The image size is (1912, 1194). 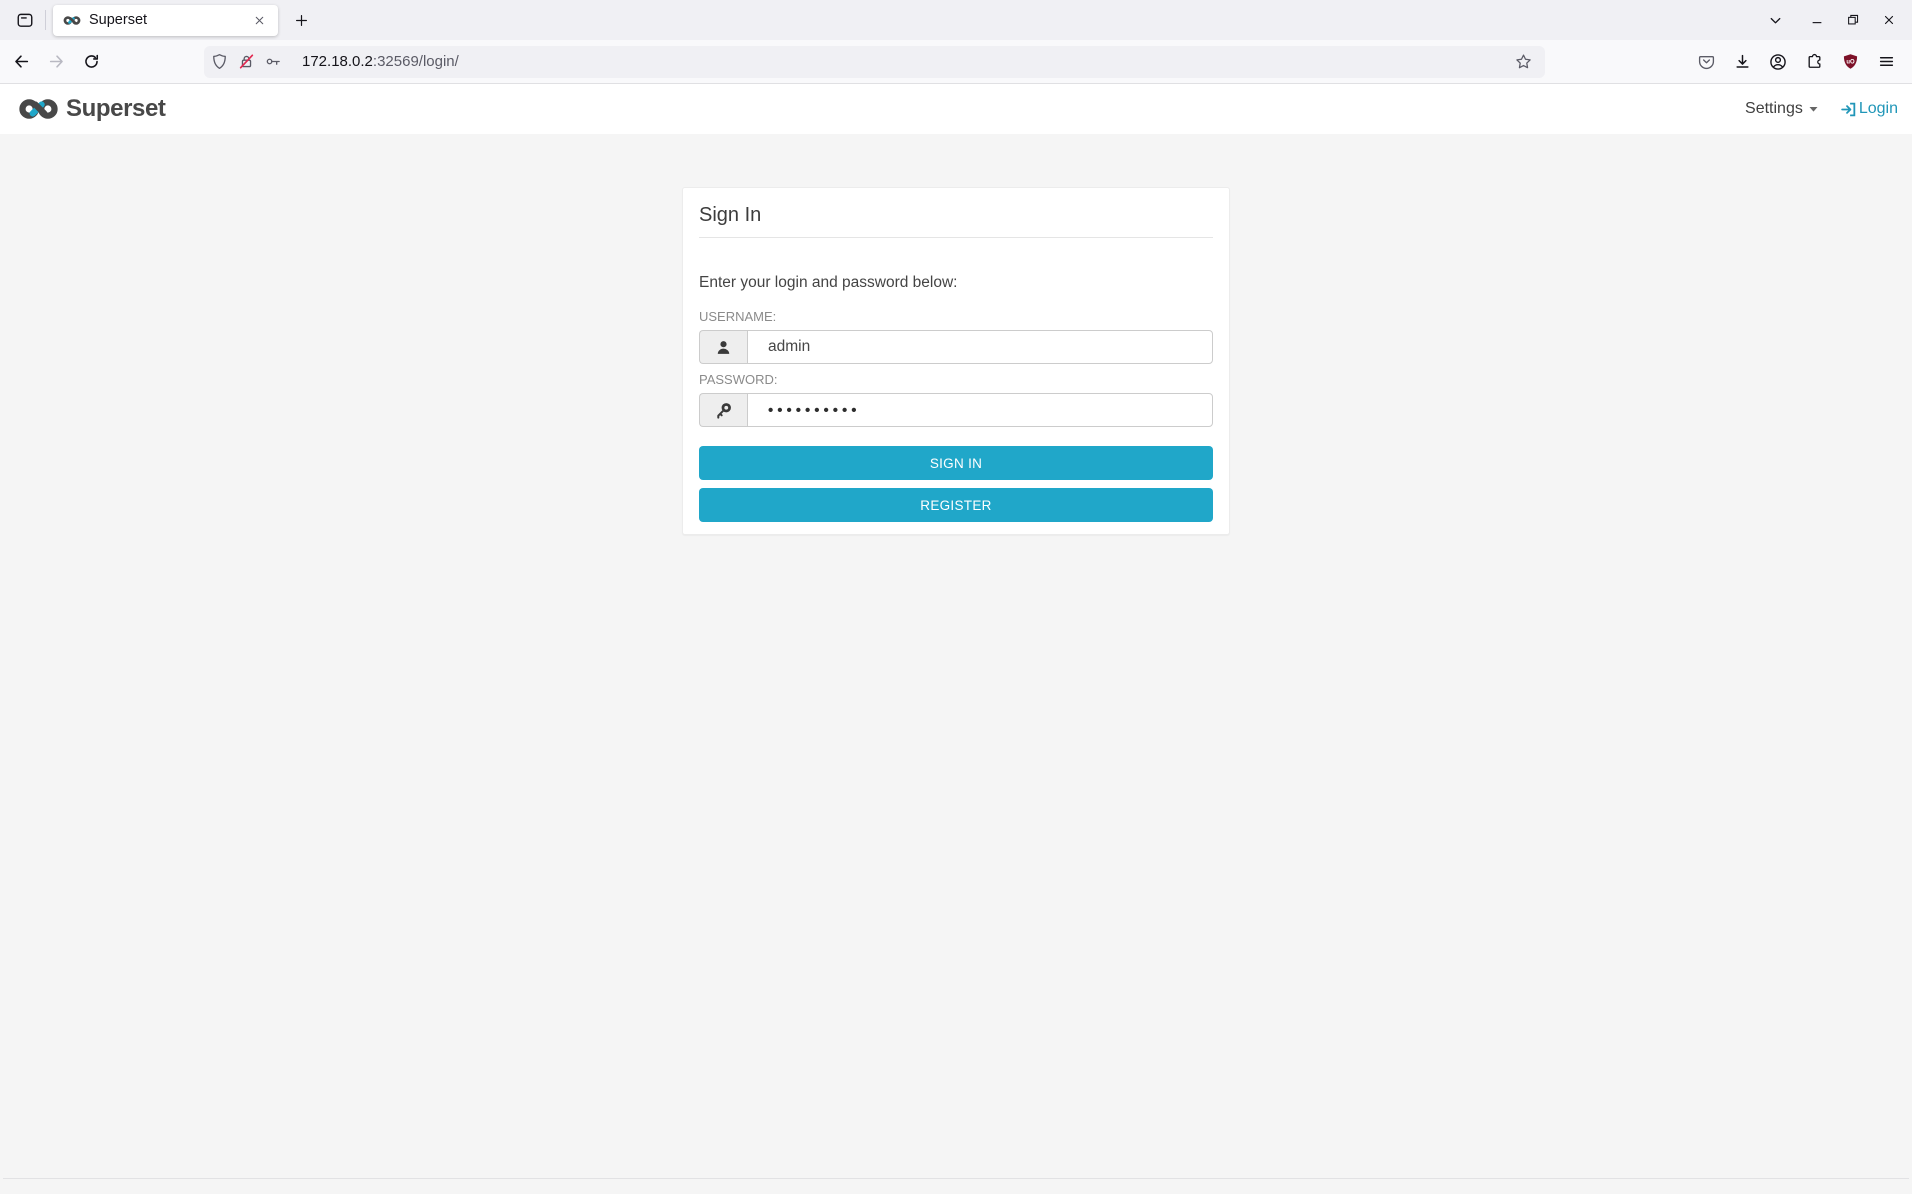 I want to click on browser-tab: Superset, so click(x=165, y=20).